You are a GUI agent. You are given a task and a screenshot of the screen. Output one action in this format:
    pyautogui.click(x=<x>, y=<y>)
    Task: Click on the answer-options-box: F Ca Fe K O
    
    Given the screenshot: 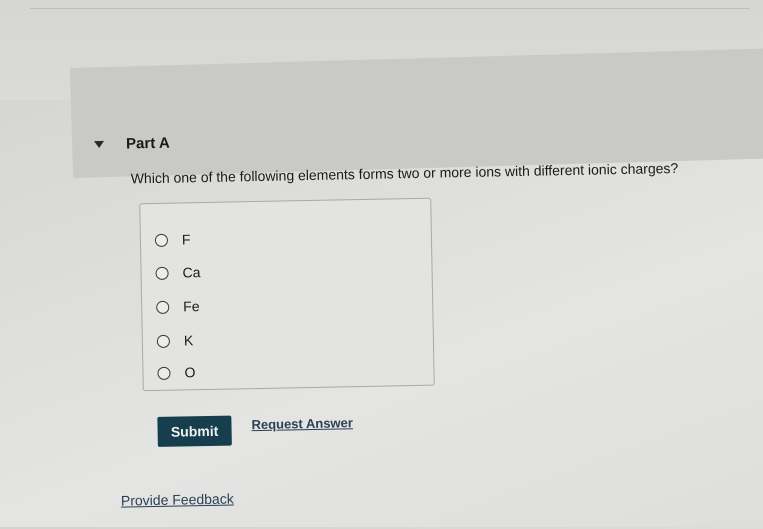 What is the action you would take?
    pyautogui.click(x=287, y=294)
    